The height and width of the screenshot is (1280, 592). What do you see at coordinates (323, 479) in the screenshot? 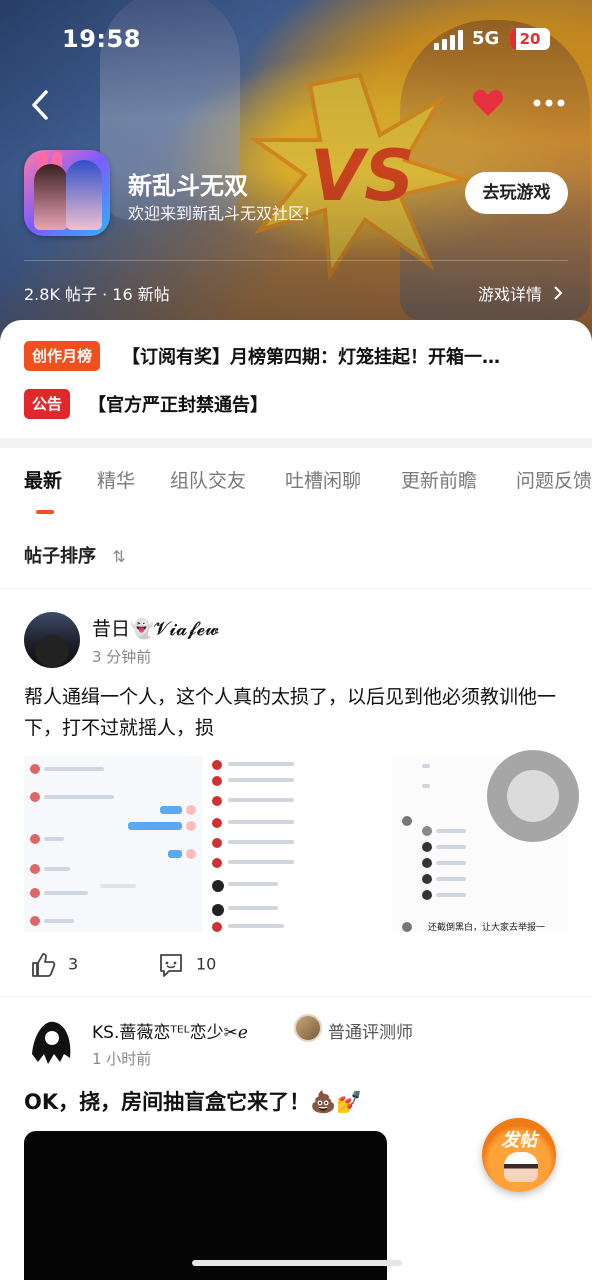
I see `tab-chat: 吐槽闲聊` at bounding box center [323, 479].